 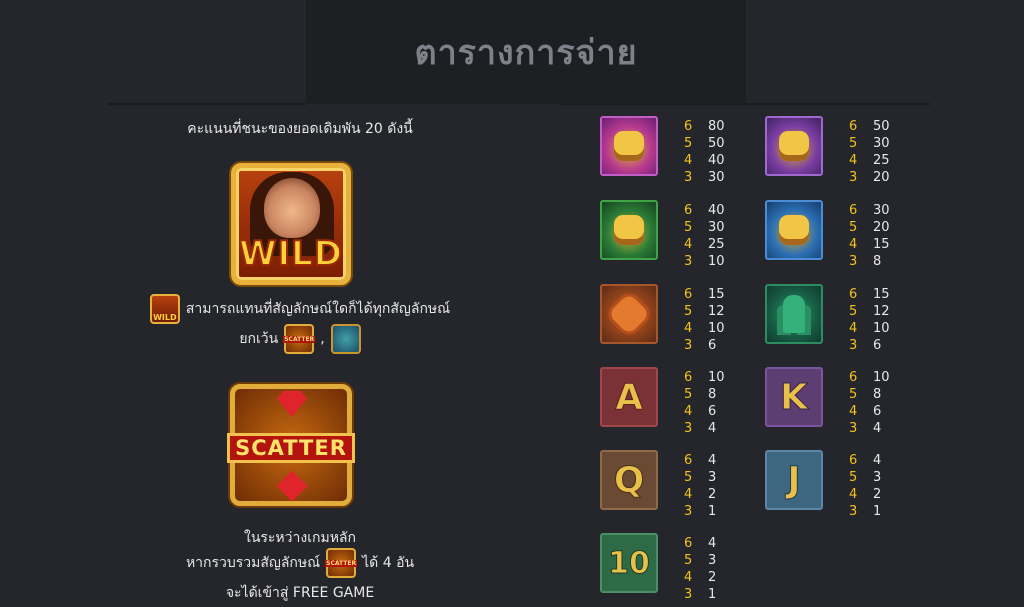 What do you see at coordinates (526, 52) in the screenshot?
I see `title-bar: ตารางการจ่าย` at bounding box center [526, 52].